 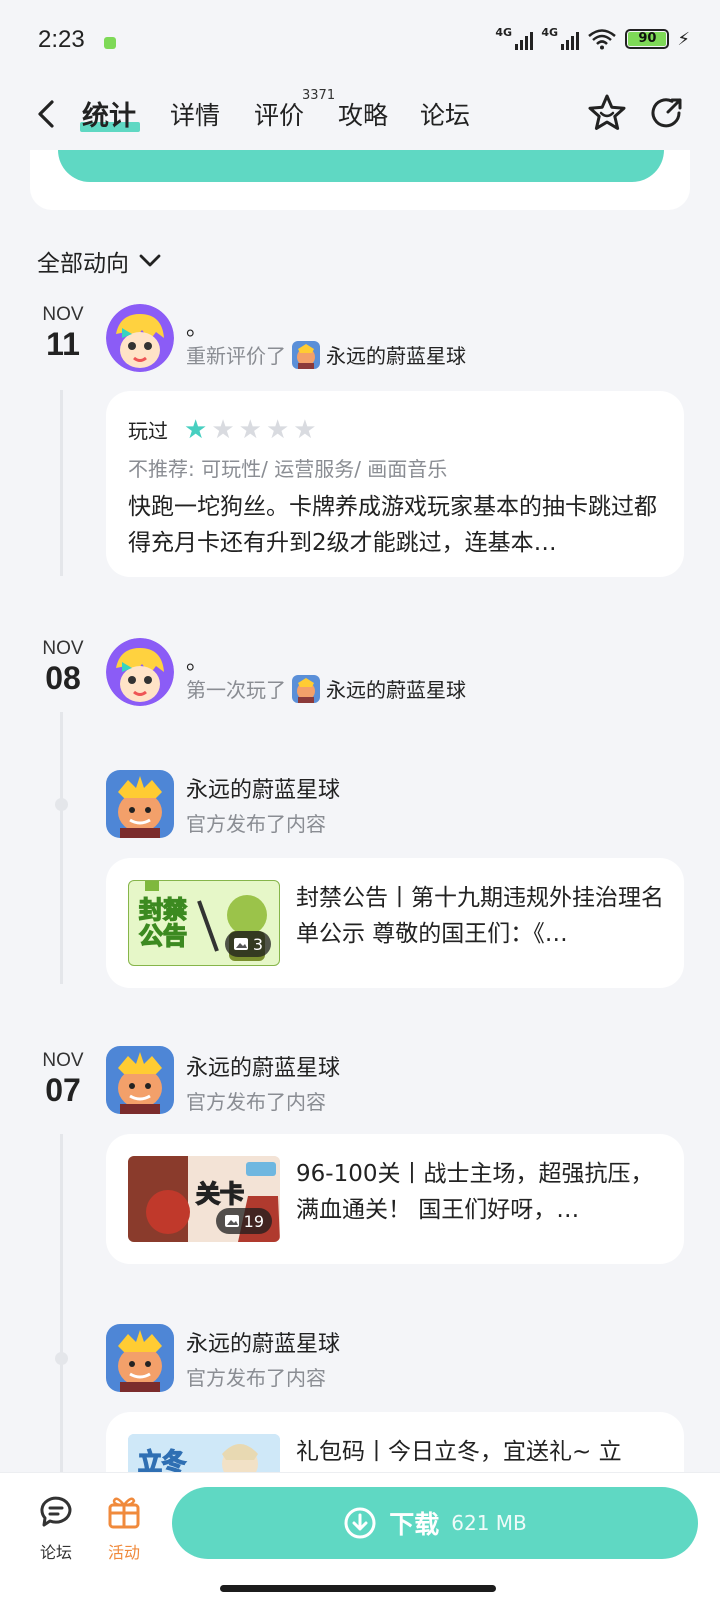 I want to click on play-status: 玩过, so click(x=148, y=431).